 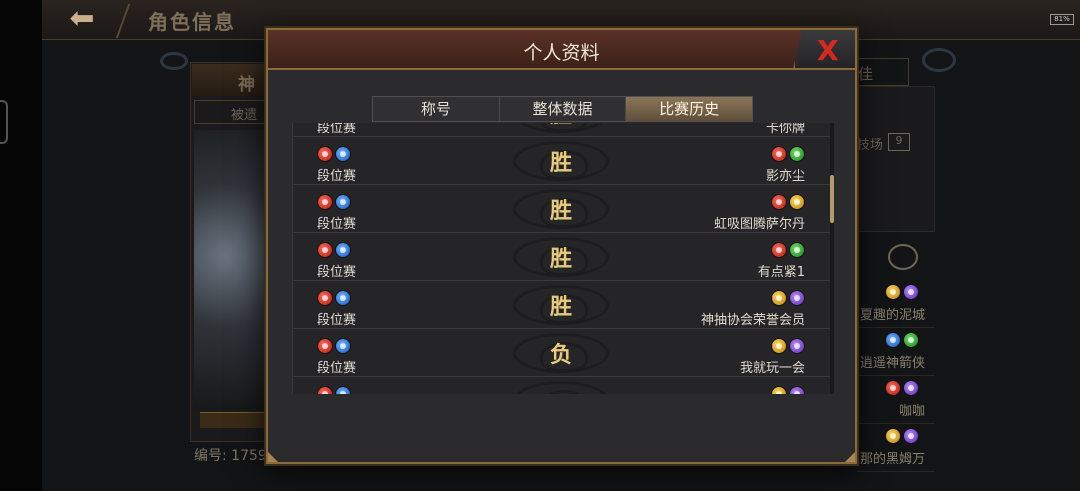 I want to click on opponent-name: 卡你牌, so click(x=785, y=129).